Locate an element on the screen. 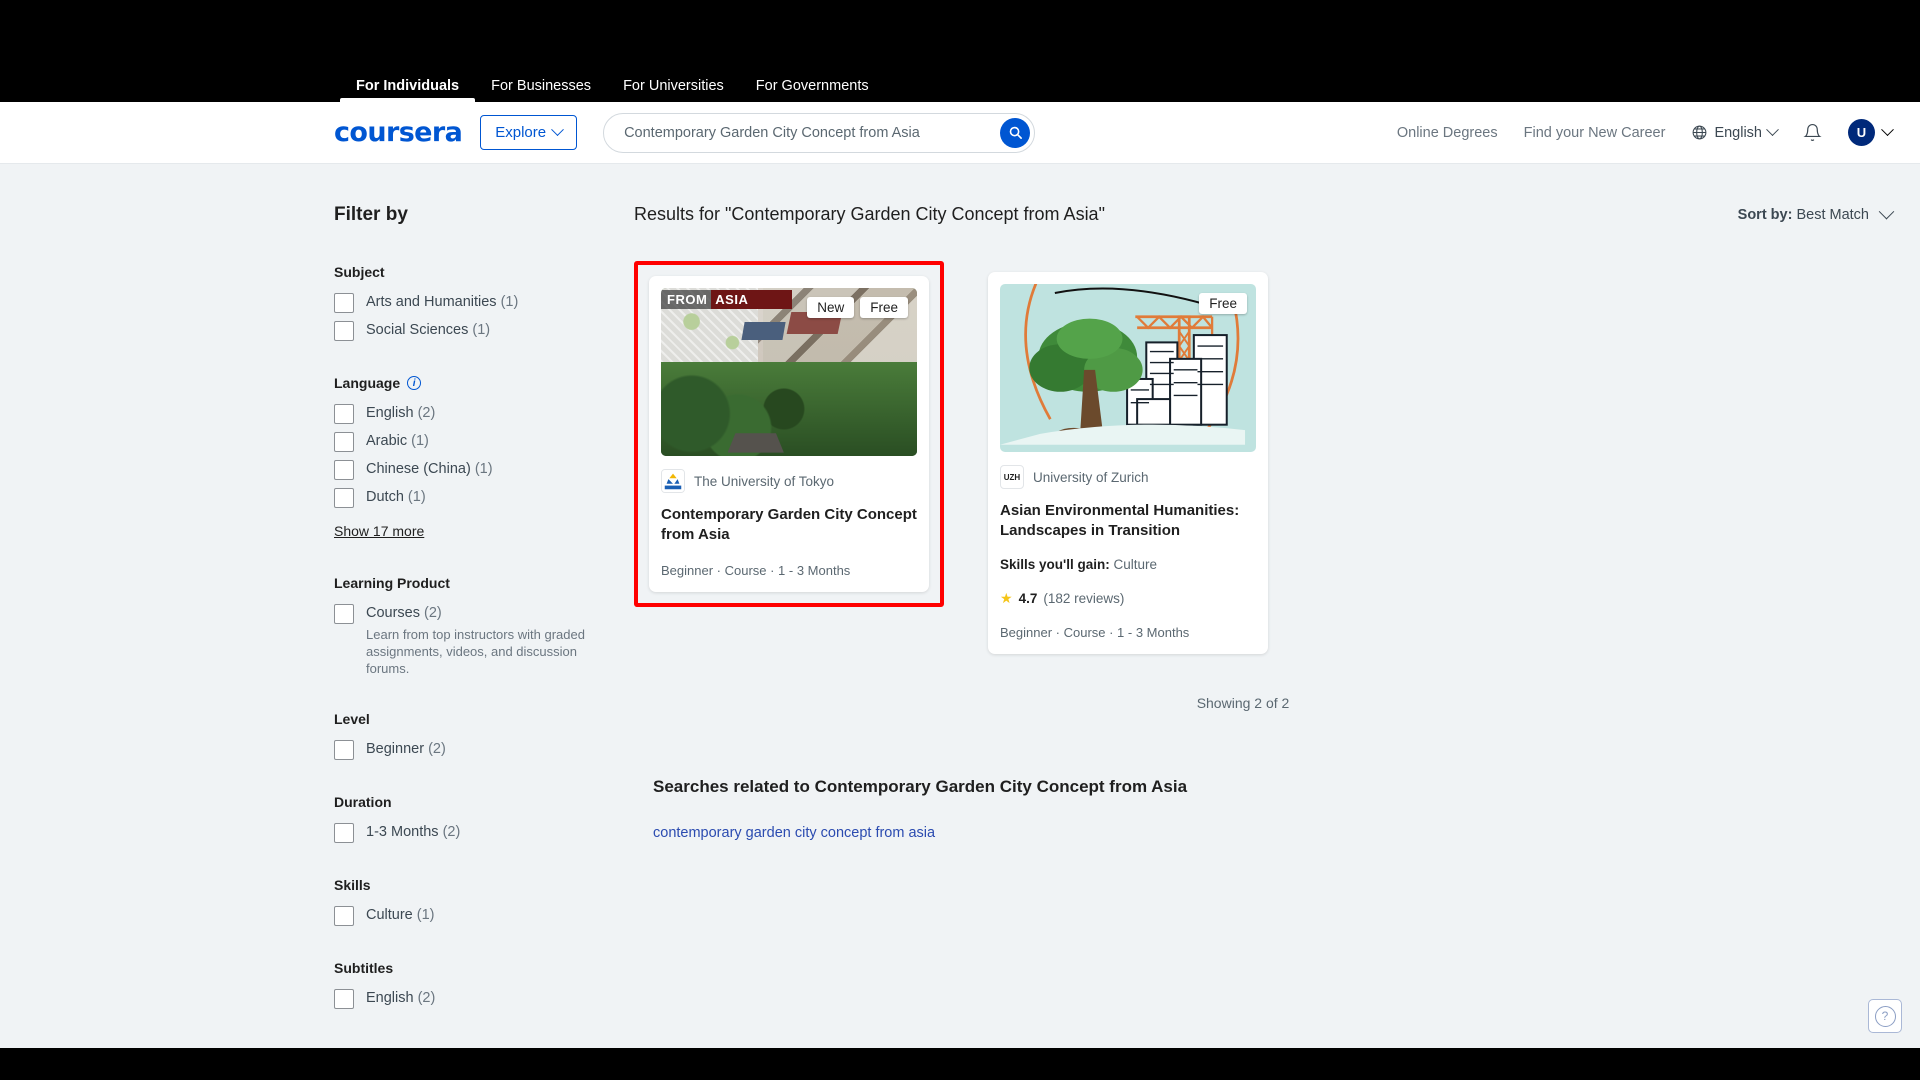  course-meta: Beginner · Course · 1 - 3 Months is located at coordinates (1095, 632).